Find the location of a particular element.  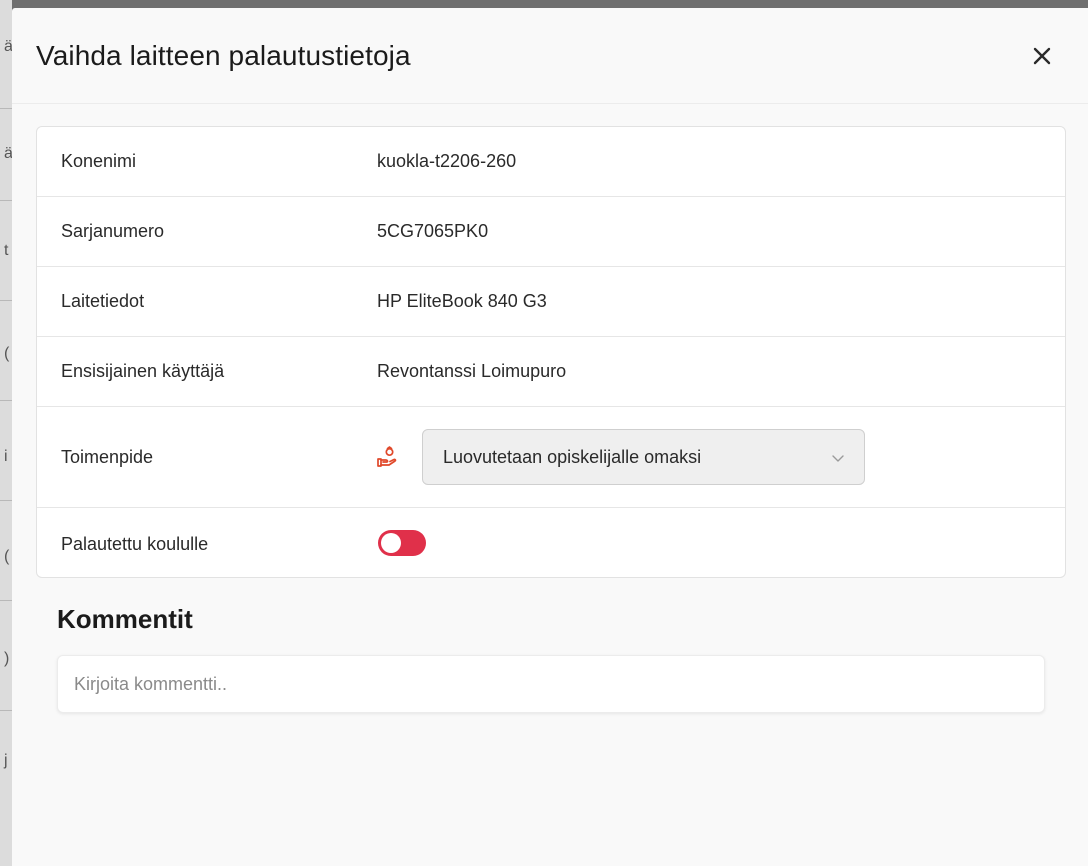

returned-label: Palautettu koululle is located at coordinates (135, 543).